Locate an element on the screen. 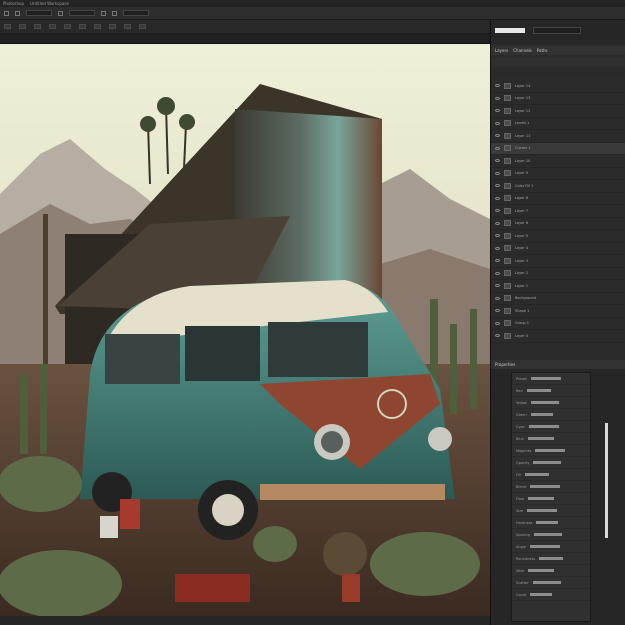  prop-row: Green is located at coordinates (551, 415).